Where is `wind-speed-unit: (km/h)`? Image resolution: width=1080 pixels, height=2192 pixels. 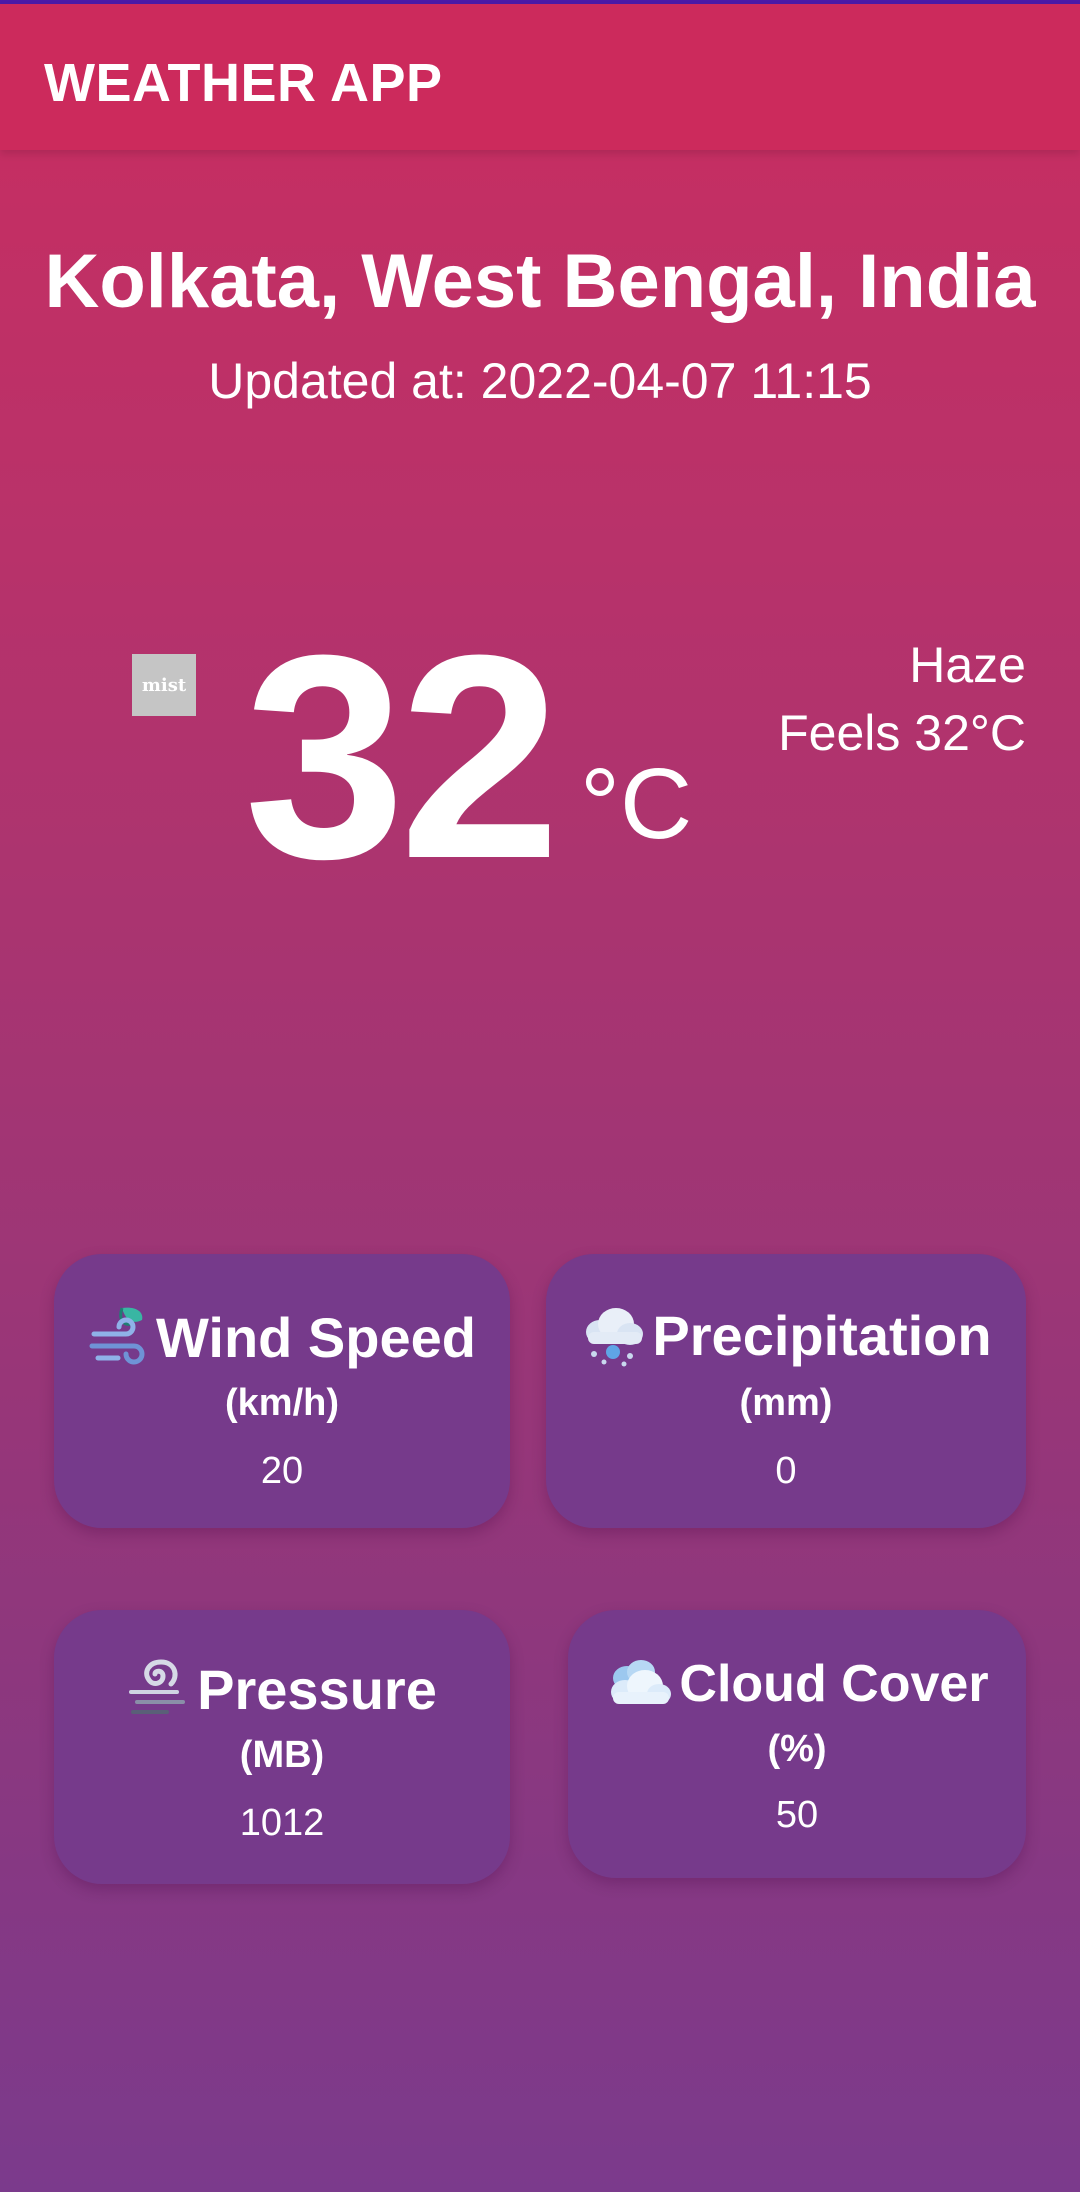 wind-speed-unit: (km/h) is located at coordinates (282, 1403).